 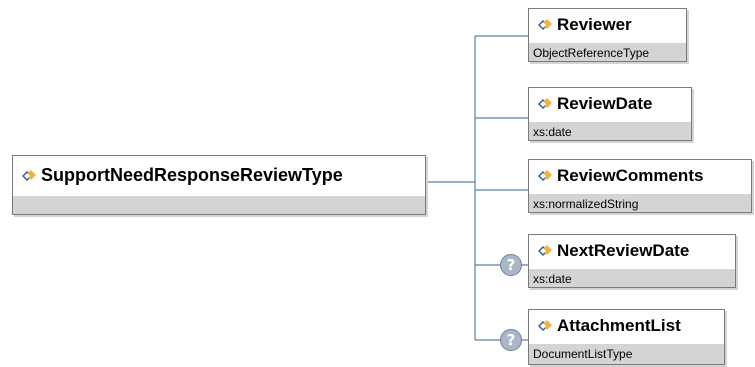 I want to click on child-node-band: xs:normalizedString, so click(x=640, y=203).